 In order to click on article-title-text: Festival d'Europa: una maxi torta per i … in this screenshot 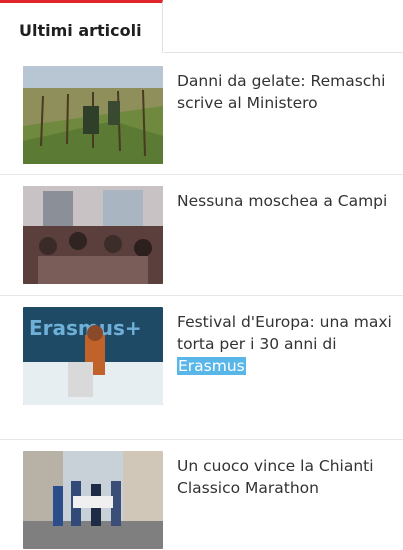, I will do `click(284, 333)`.